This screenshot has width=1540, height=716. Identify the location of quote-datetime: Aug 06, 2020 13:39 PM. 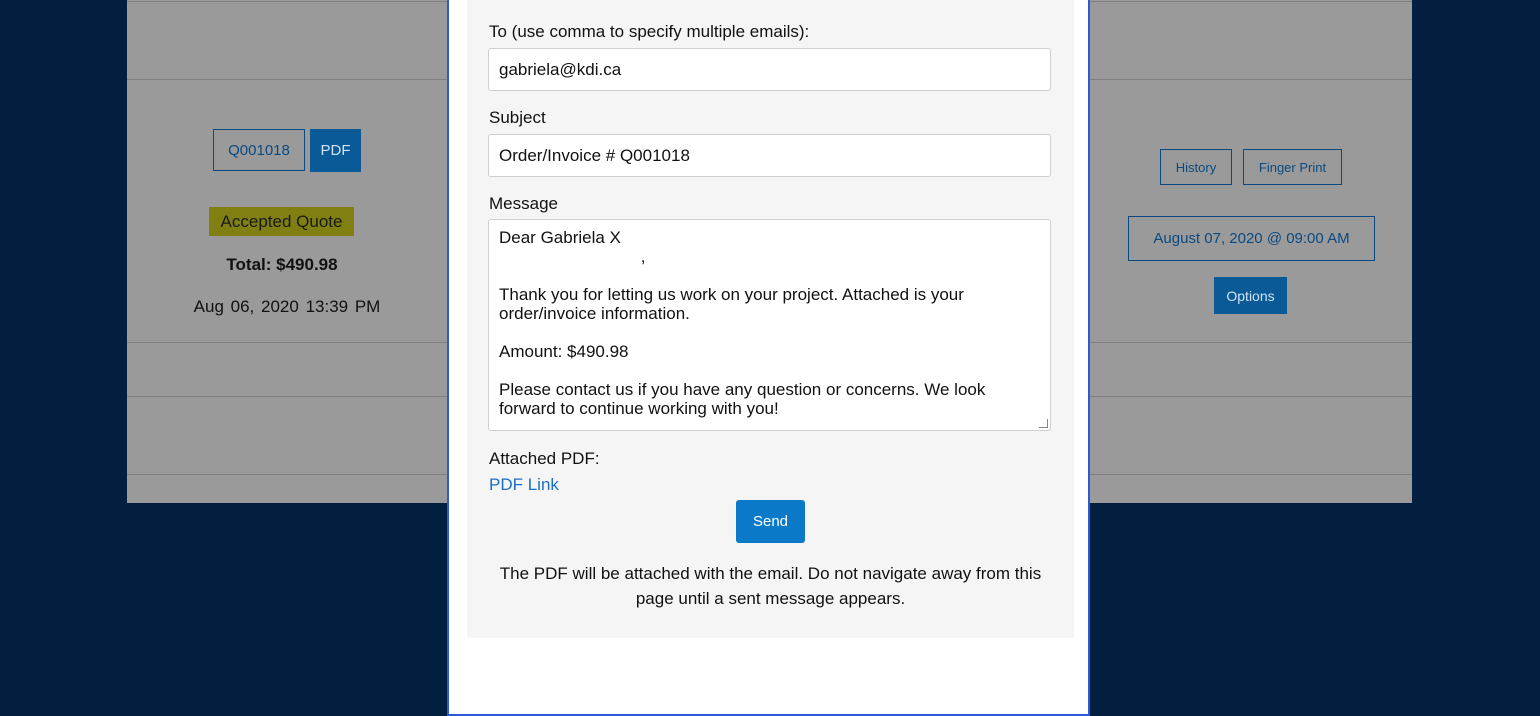
(287, 307).